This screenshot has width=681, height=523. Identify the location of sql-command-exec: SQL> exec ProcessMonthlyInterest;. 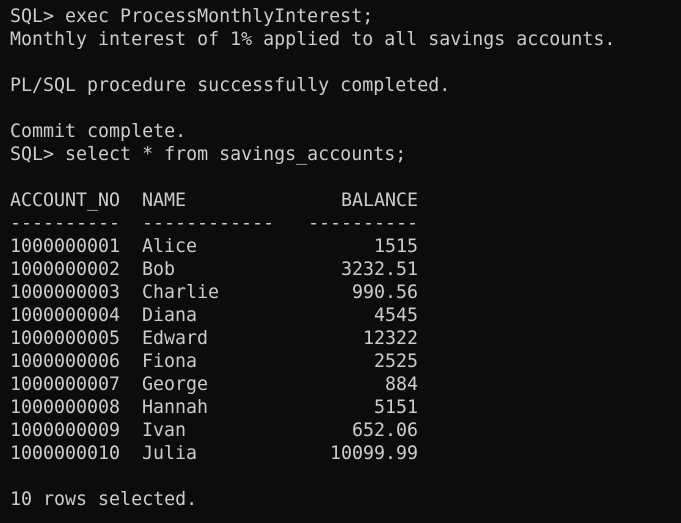
(192, 16).